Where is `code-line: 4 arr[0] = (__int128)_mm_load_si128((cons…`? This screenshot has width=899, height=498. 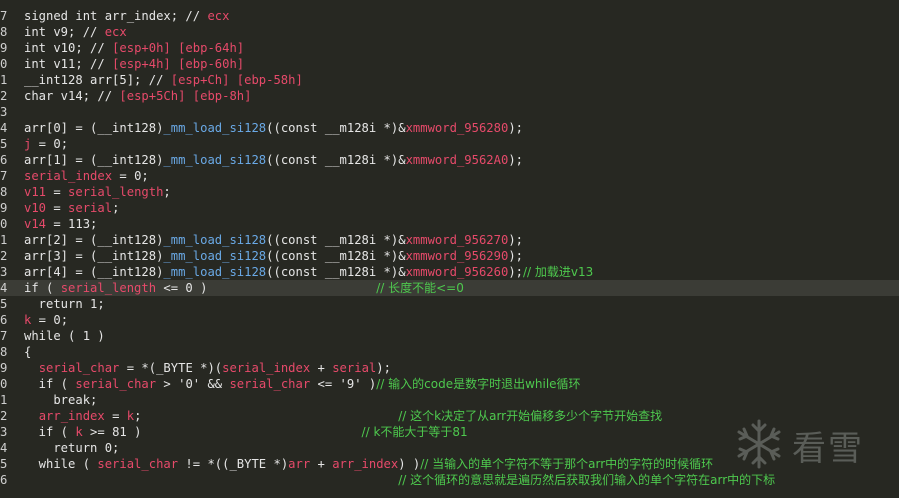 code-line: 4 arr[0] = (__int128)_mm_load_si128((cons… is located at coordinates (449, 128).